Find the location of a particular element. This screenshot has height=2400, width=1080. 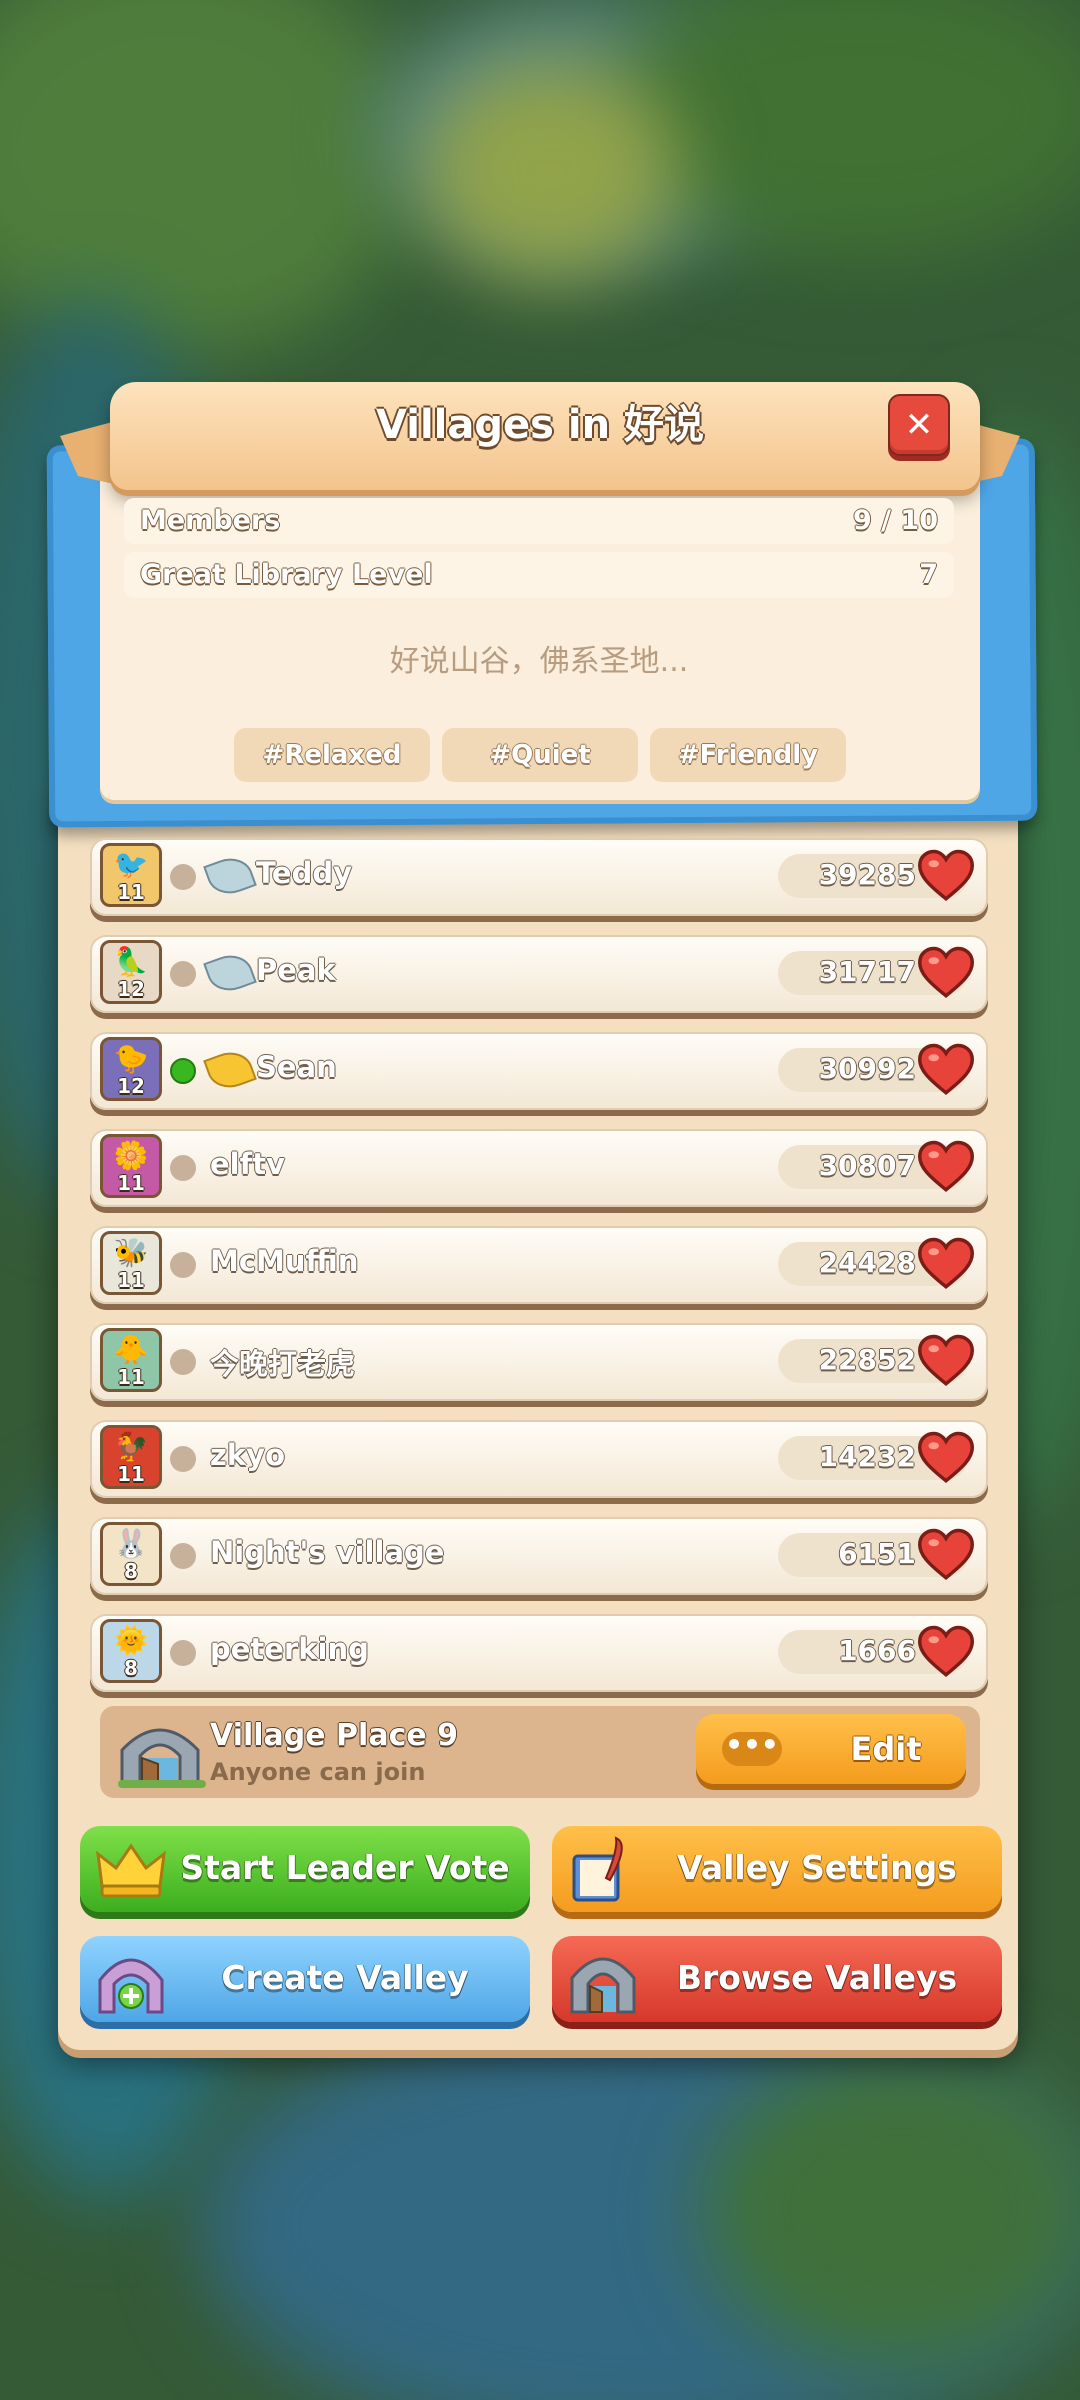

member-avatar: 🌼 11 is located at coordinates (131, 1166).